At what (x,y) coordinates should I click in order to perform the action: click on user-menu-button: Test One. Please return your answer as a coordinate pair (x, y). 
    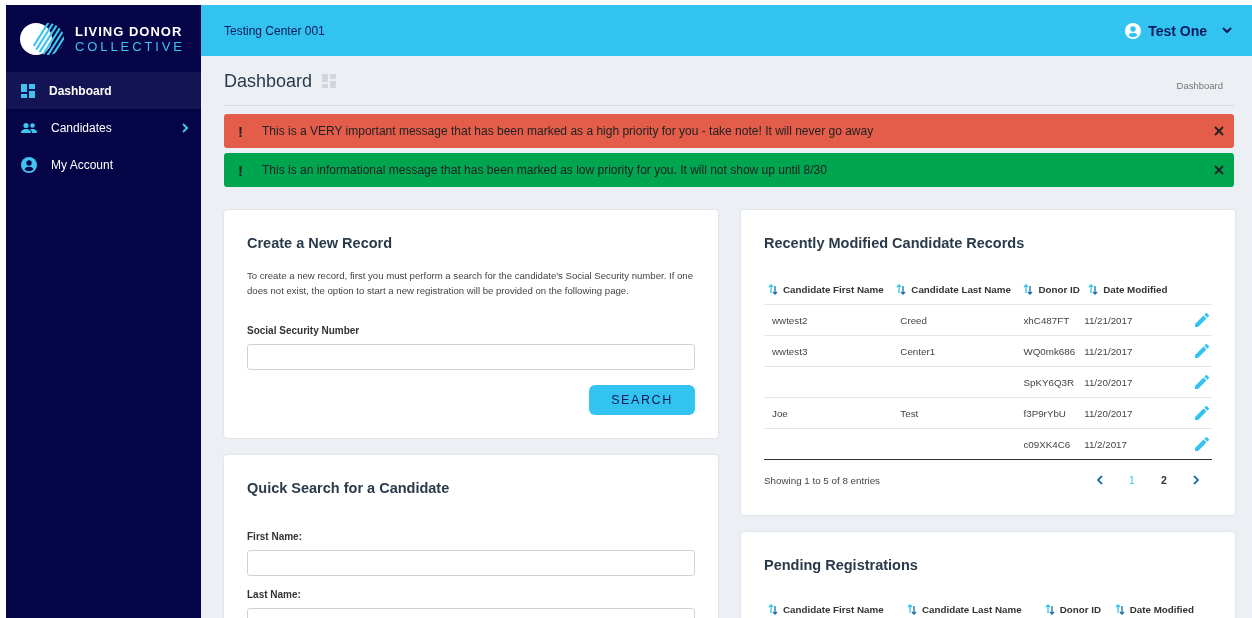
    Looking at the image, I should click on (1178, 30).